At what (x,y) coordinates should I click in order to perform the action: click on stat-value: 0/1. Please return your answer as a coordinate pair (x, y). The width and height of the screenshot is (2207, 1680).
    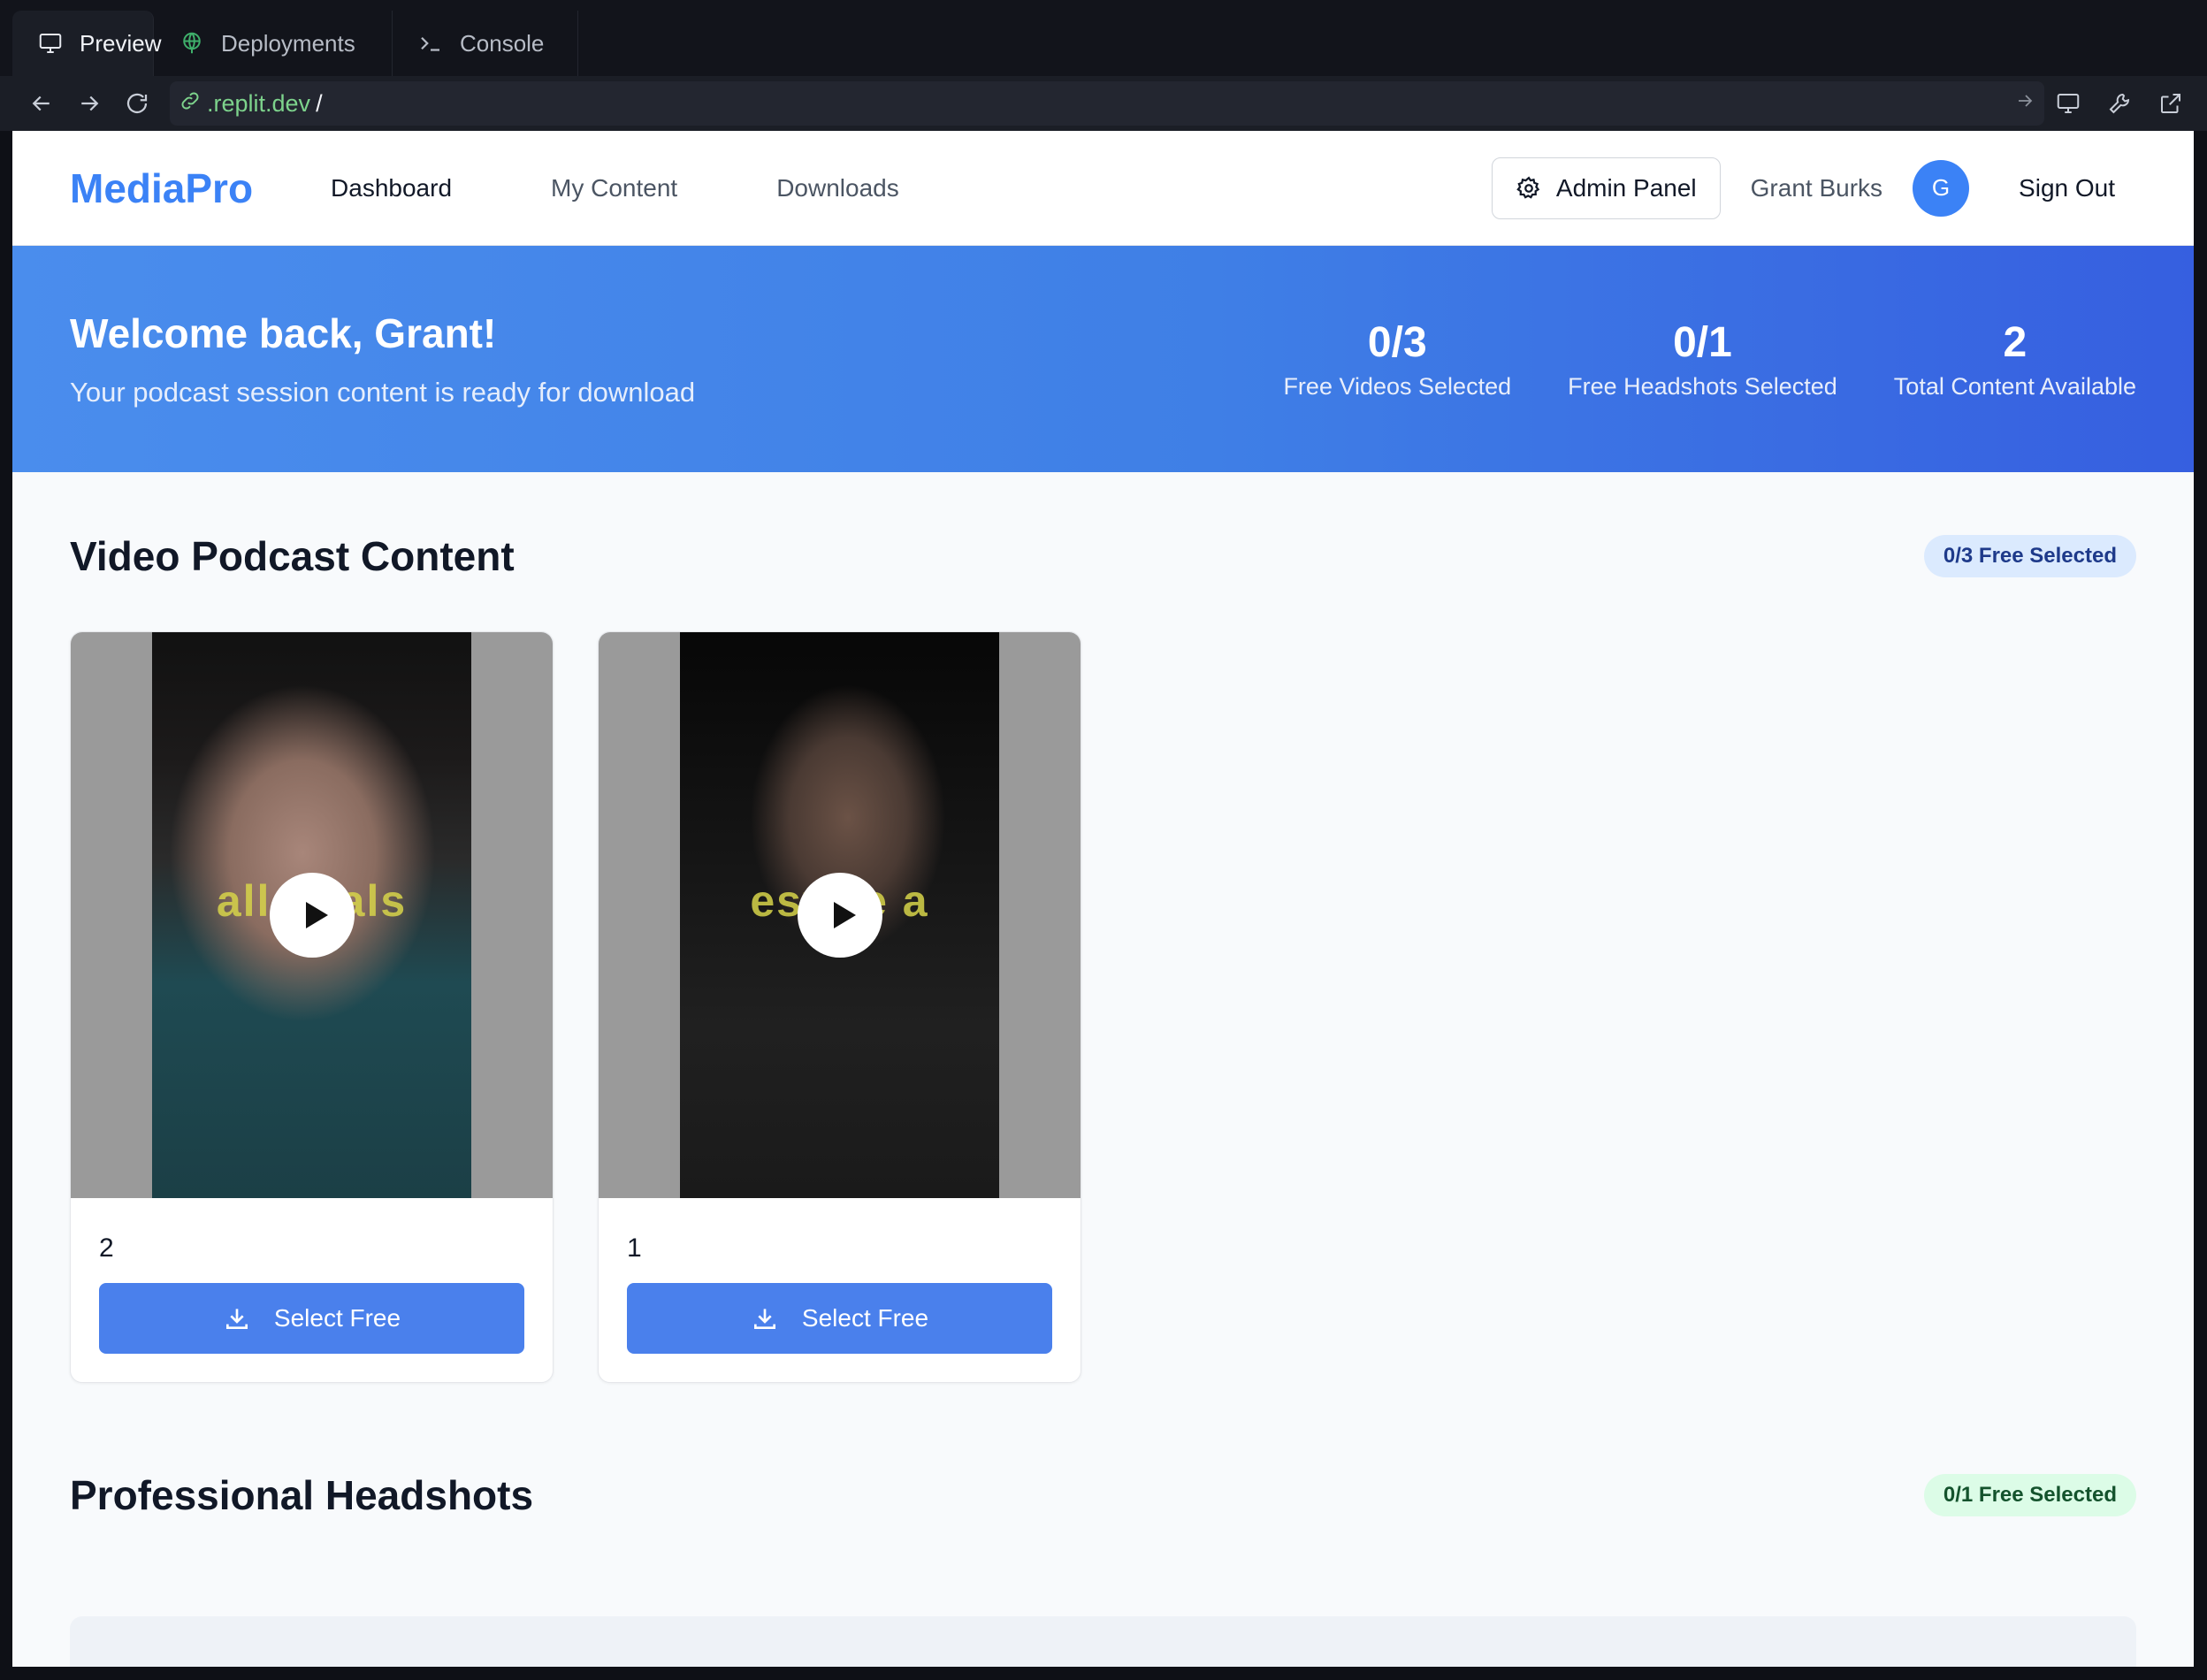
    Looking at the image, I should click on (1702, 342).